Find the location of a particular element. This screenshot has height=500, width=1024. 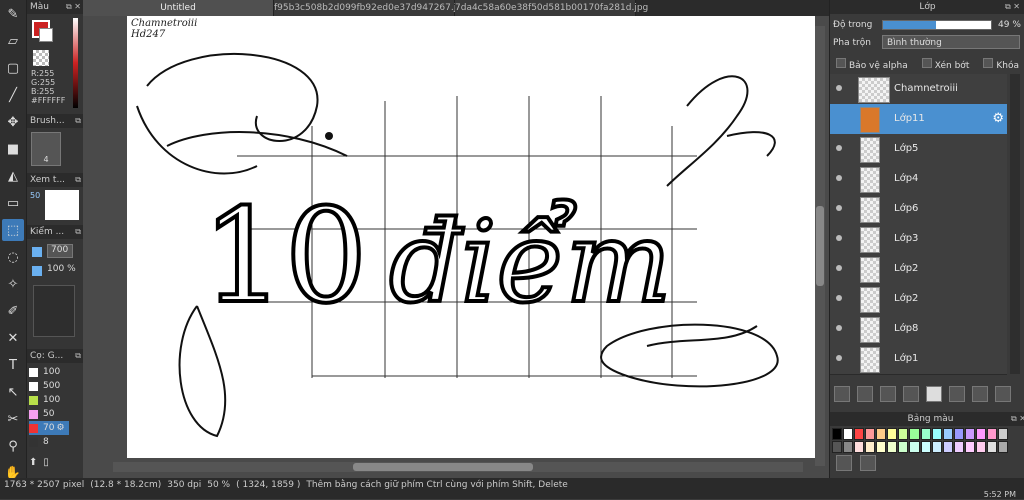

layer-scrollbar is located at coordinates (1015, 224).